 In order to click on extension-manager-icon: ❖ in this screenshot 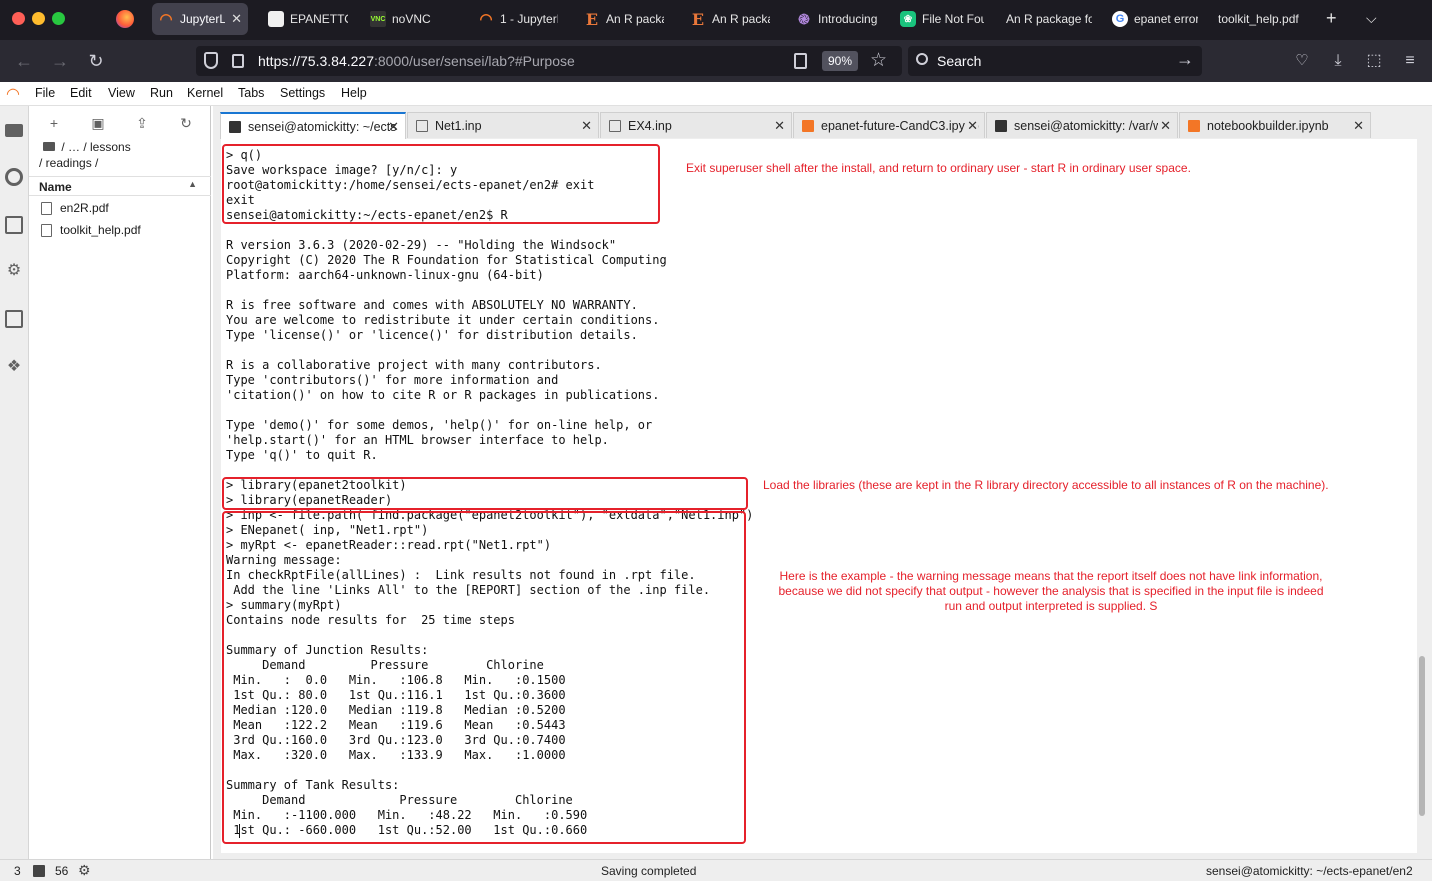, I will do `click(14, 367)`.